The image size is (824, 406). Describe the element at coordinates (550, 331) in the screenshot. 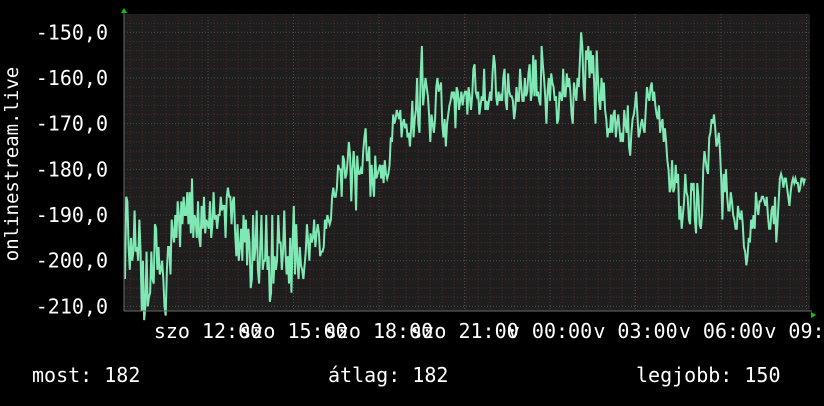

I see `x-tick-label: v 00:00` at that location.